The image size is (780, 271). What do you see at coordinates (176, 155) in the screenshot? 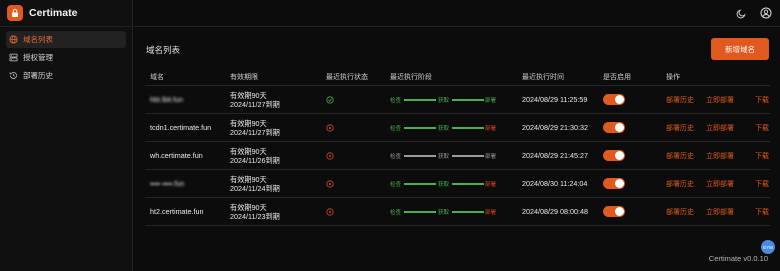
I see `domain-name: wh.certimate.fun` at bounding box center [176, 155].